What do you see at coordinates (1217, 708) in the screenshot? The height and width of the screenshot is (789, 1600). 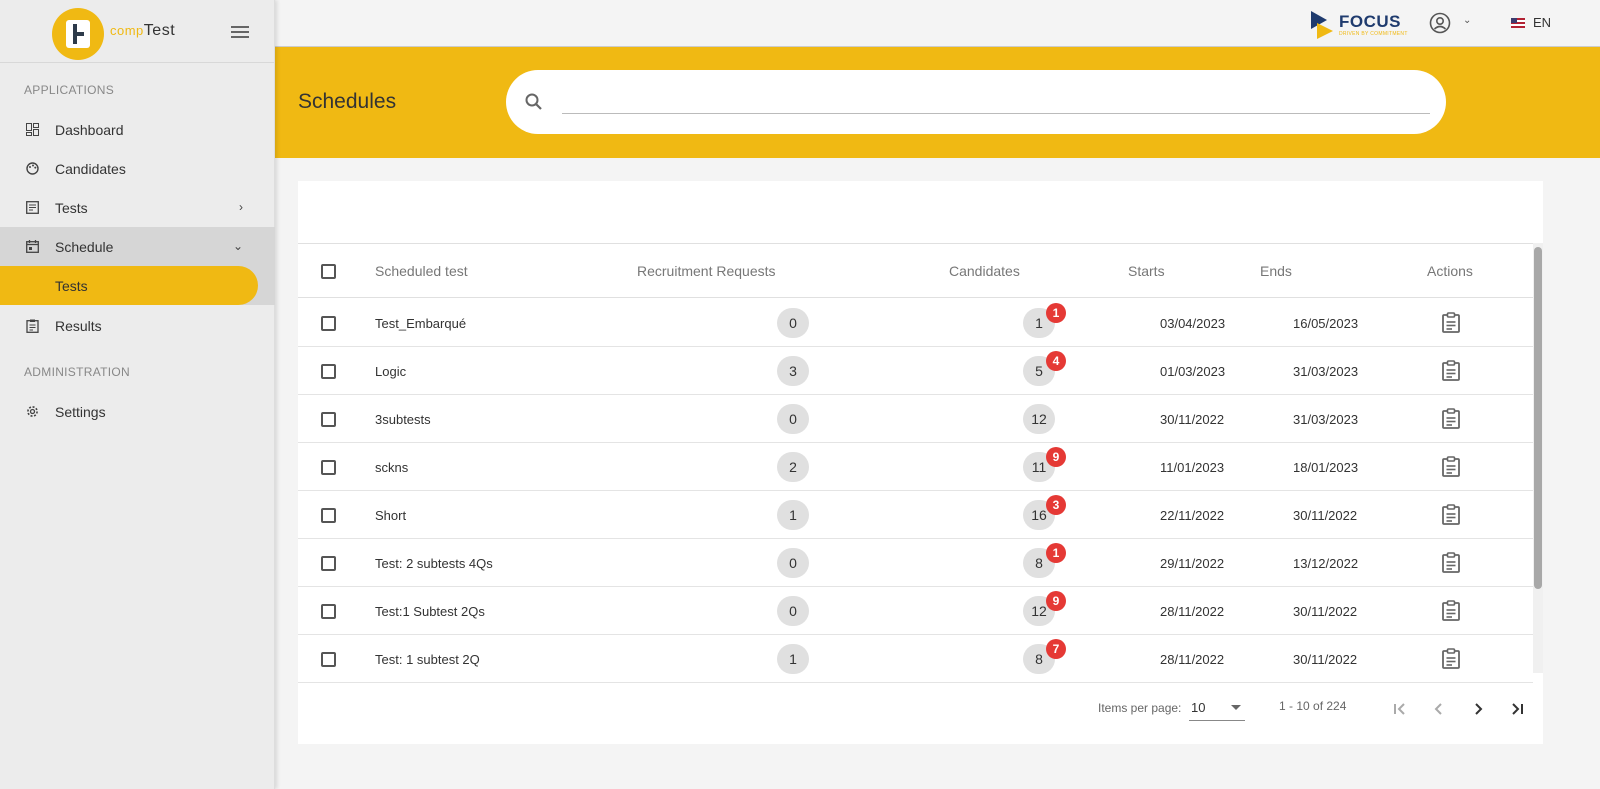 I see `items-per-page-select: 10` at bounding box center [1217, 708].